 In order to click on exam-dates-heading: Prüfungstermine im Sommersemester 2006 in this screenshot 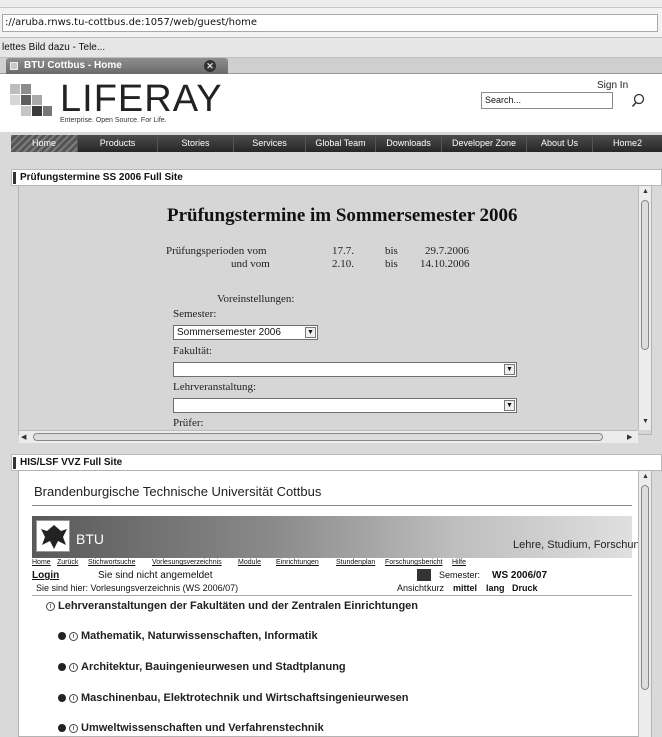, I will do `click(342, 215)`.